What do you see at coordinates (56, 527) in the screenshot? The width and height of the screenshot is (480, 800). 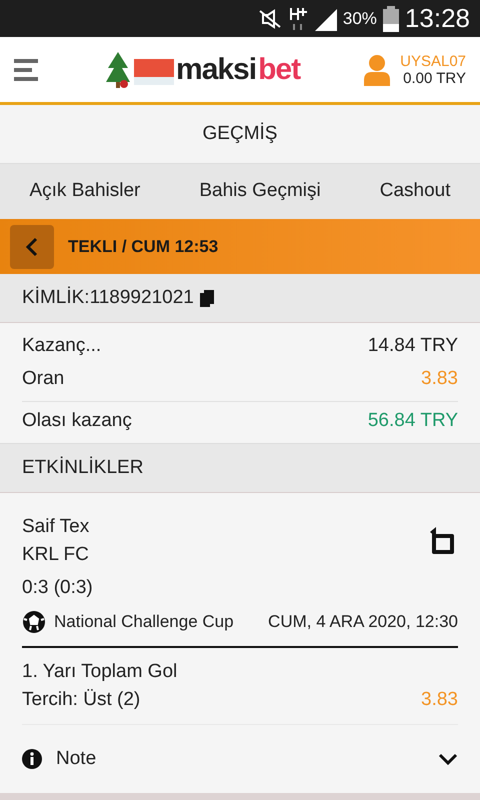 I see `home-team: Saif Tex` at bounding box center [56, 527].